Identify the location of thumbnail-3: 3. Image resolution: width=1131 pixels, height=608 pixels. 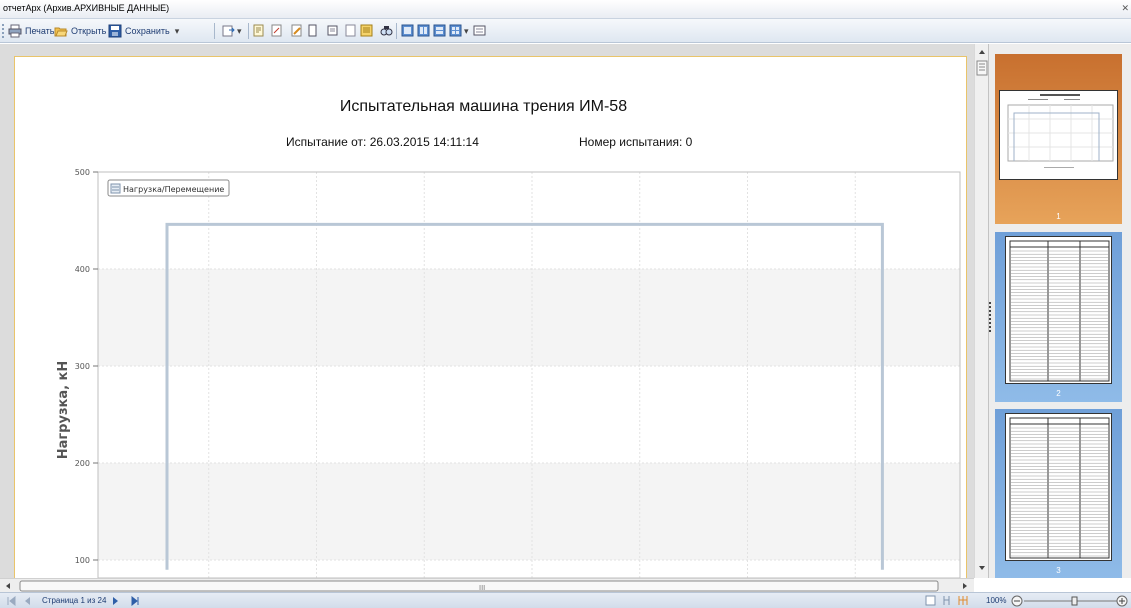
(1058, 493).